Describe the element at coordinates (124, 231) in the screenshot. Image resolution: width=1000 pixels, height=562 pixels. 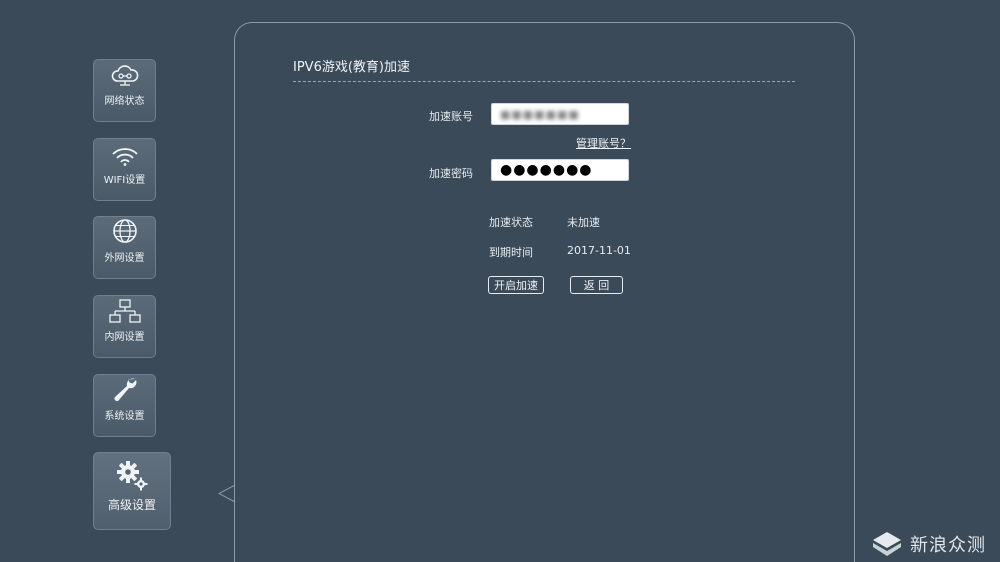
I see `globe-icon` at that location.